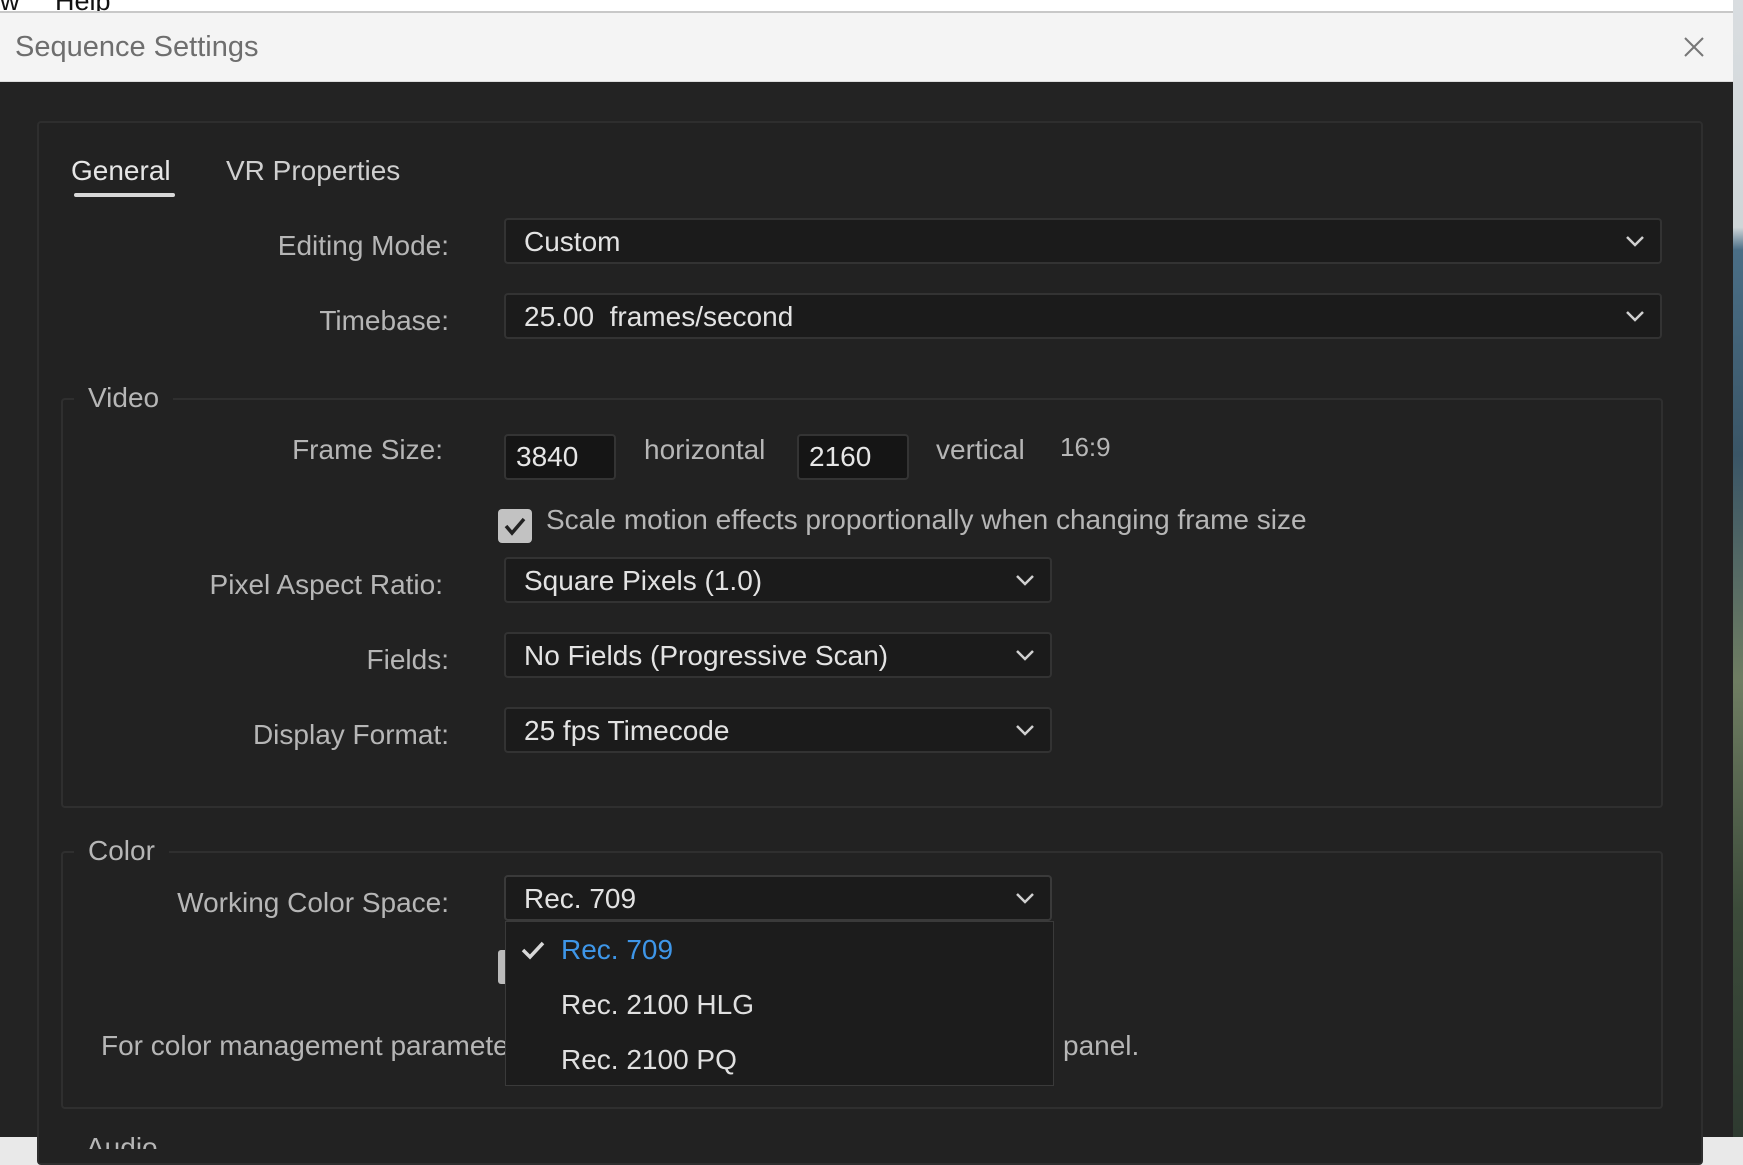  Describe the element at coordinates (627, 730) in the screenshot. I see `display-format-value: 25 fps Timecode` at that location.